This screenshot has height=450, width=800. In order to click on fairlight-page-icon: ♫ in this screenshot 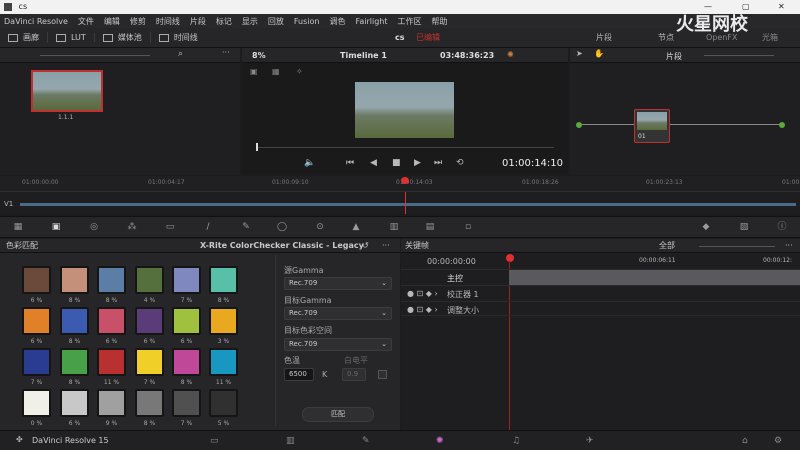, I will do `click(516, 441)`.